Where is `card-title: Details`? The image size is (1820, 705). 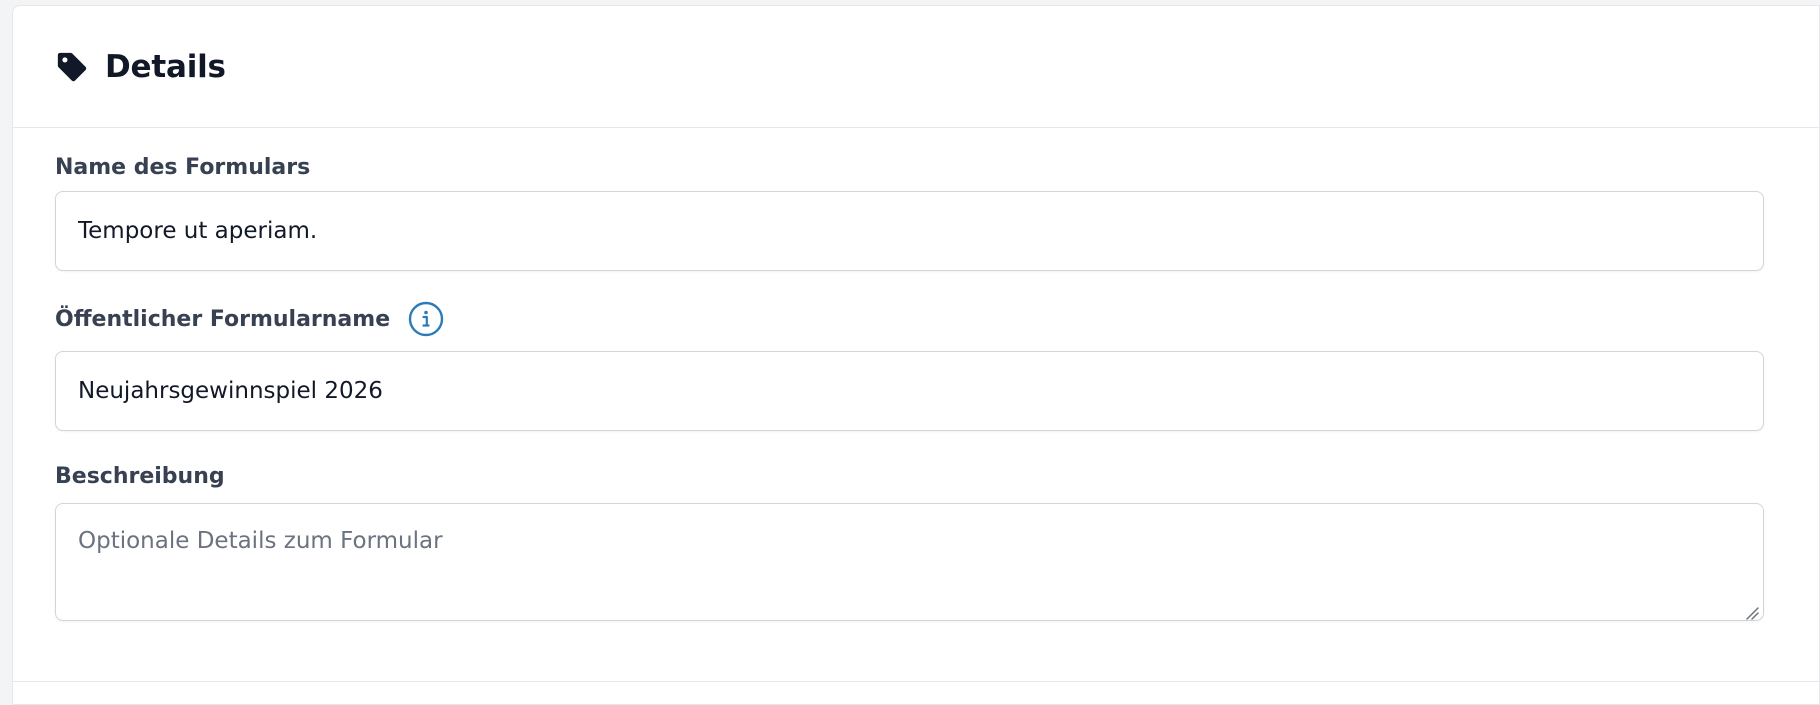 card-title: Details is located at coordinates (165, 66).